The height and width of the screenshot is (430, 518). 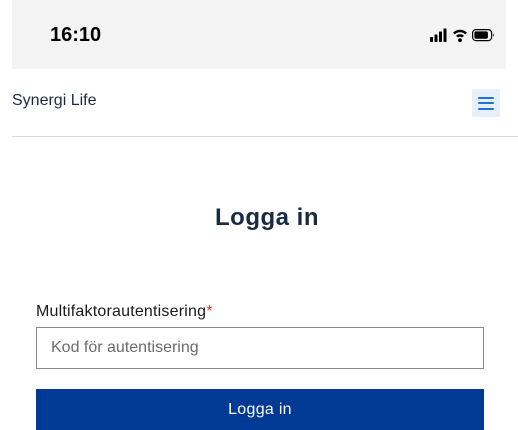 I want to click on header-divider, so click(x=265, y=136).